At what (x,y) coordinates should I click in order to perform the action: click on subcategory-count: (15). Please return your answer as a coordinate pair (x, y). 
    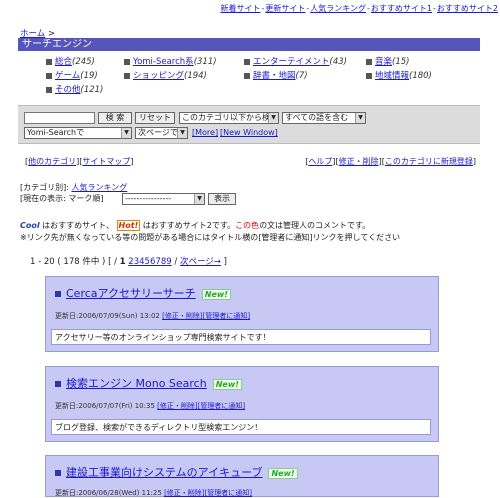
    Looking at the image, I should click on (401, 62).